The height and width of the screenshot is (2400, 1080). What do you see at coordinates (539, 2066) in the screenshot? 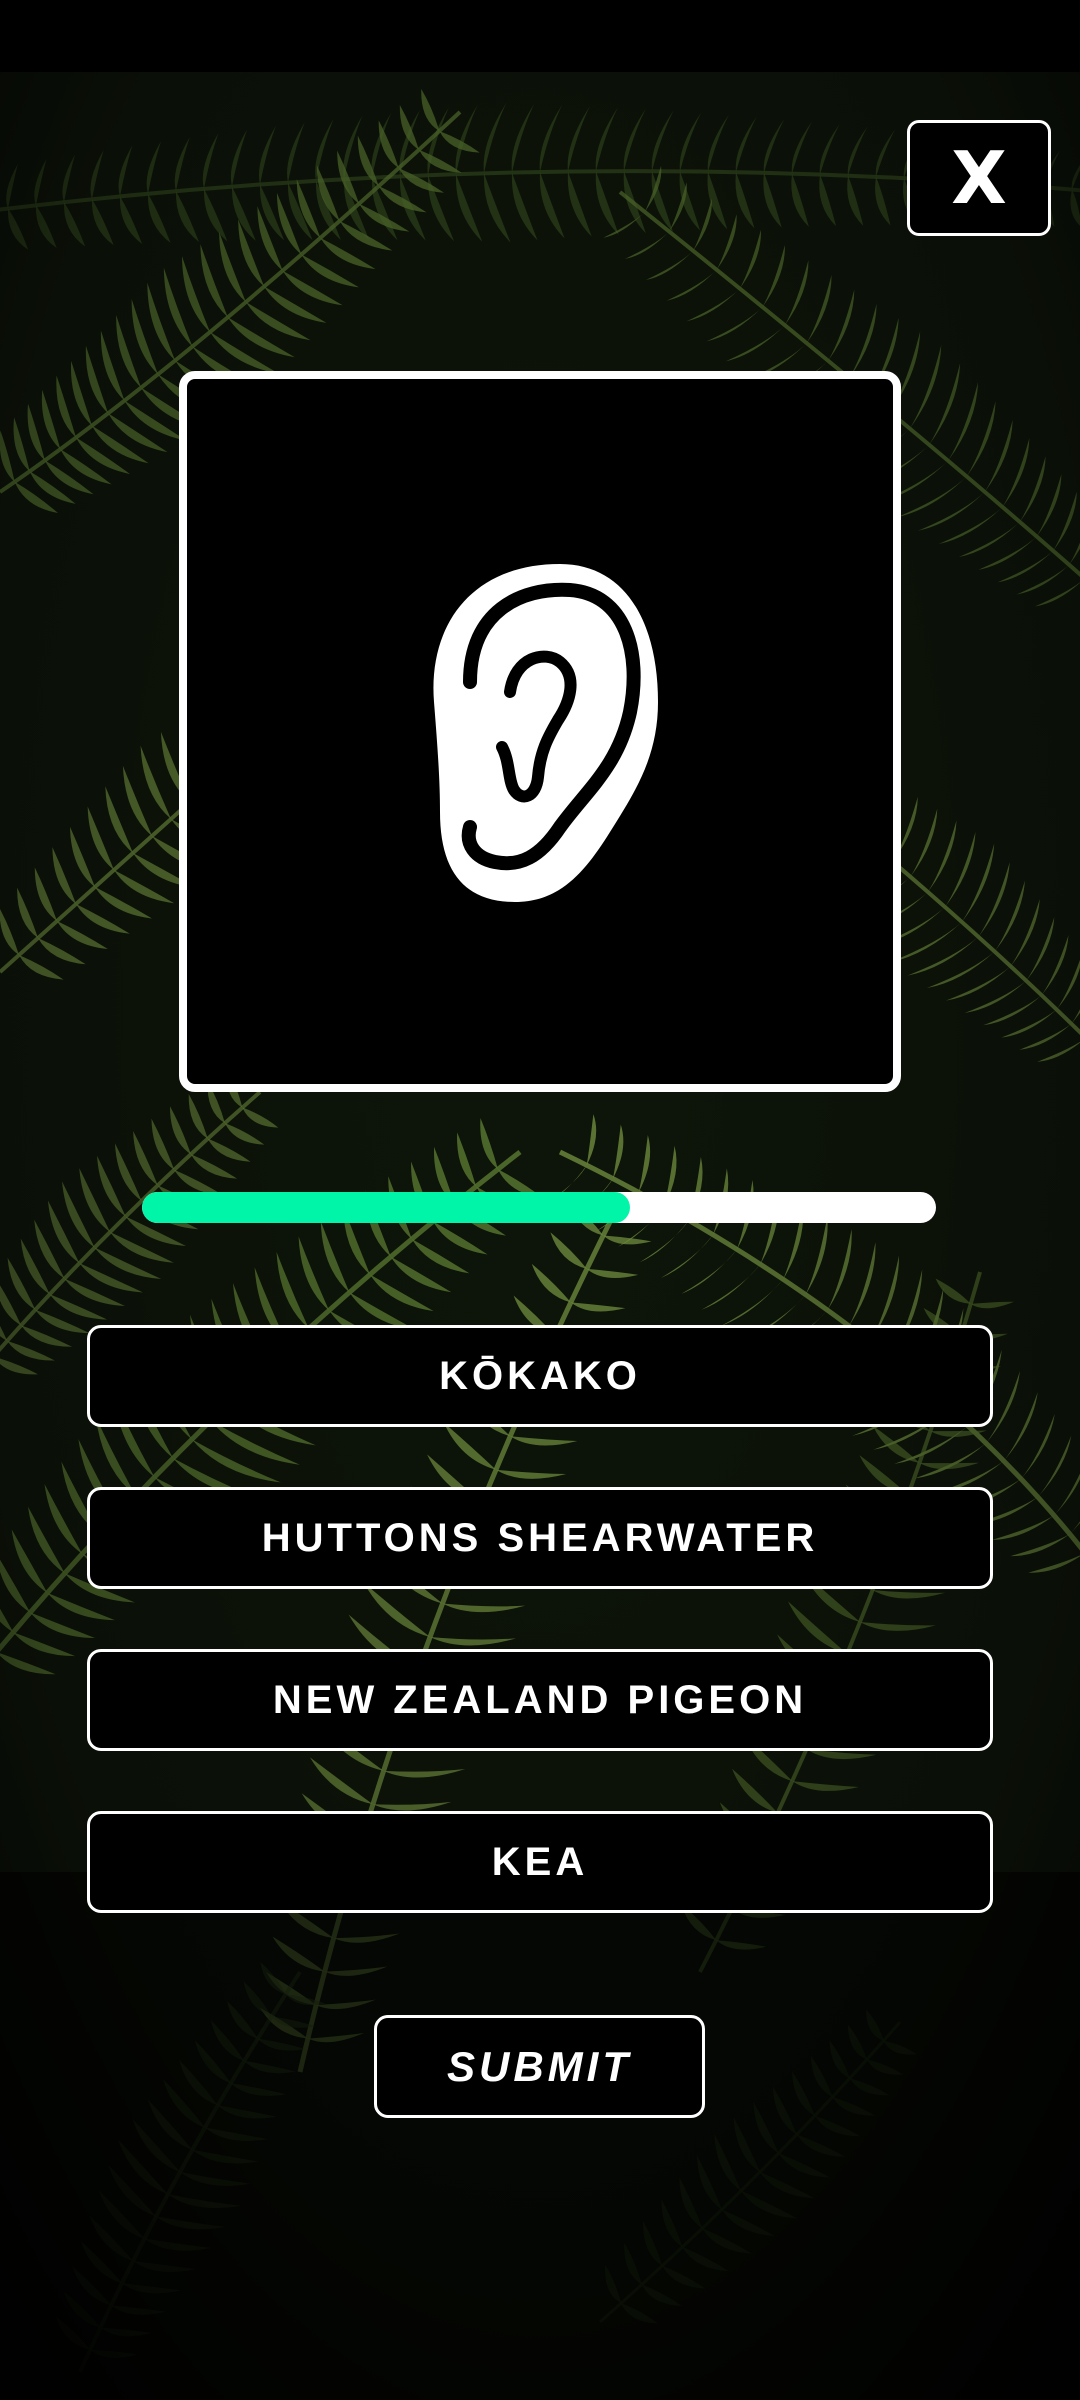
I see `submit-button: SUBMIT` at bounding box center [539, 2066].